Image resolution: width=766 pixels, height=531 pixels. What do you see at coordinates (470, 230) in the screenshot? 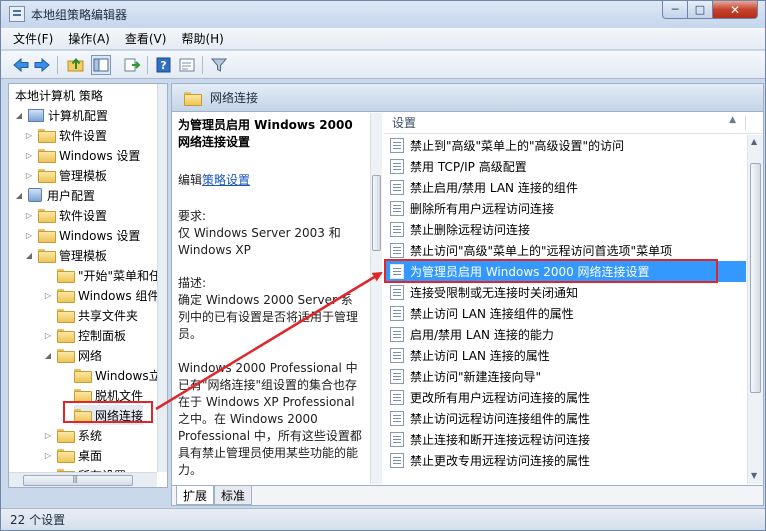
I see `list-item-label: 禁止删除远程访问连接` at bounding box center [470, 230].